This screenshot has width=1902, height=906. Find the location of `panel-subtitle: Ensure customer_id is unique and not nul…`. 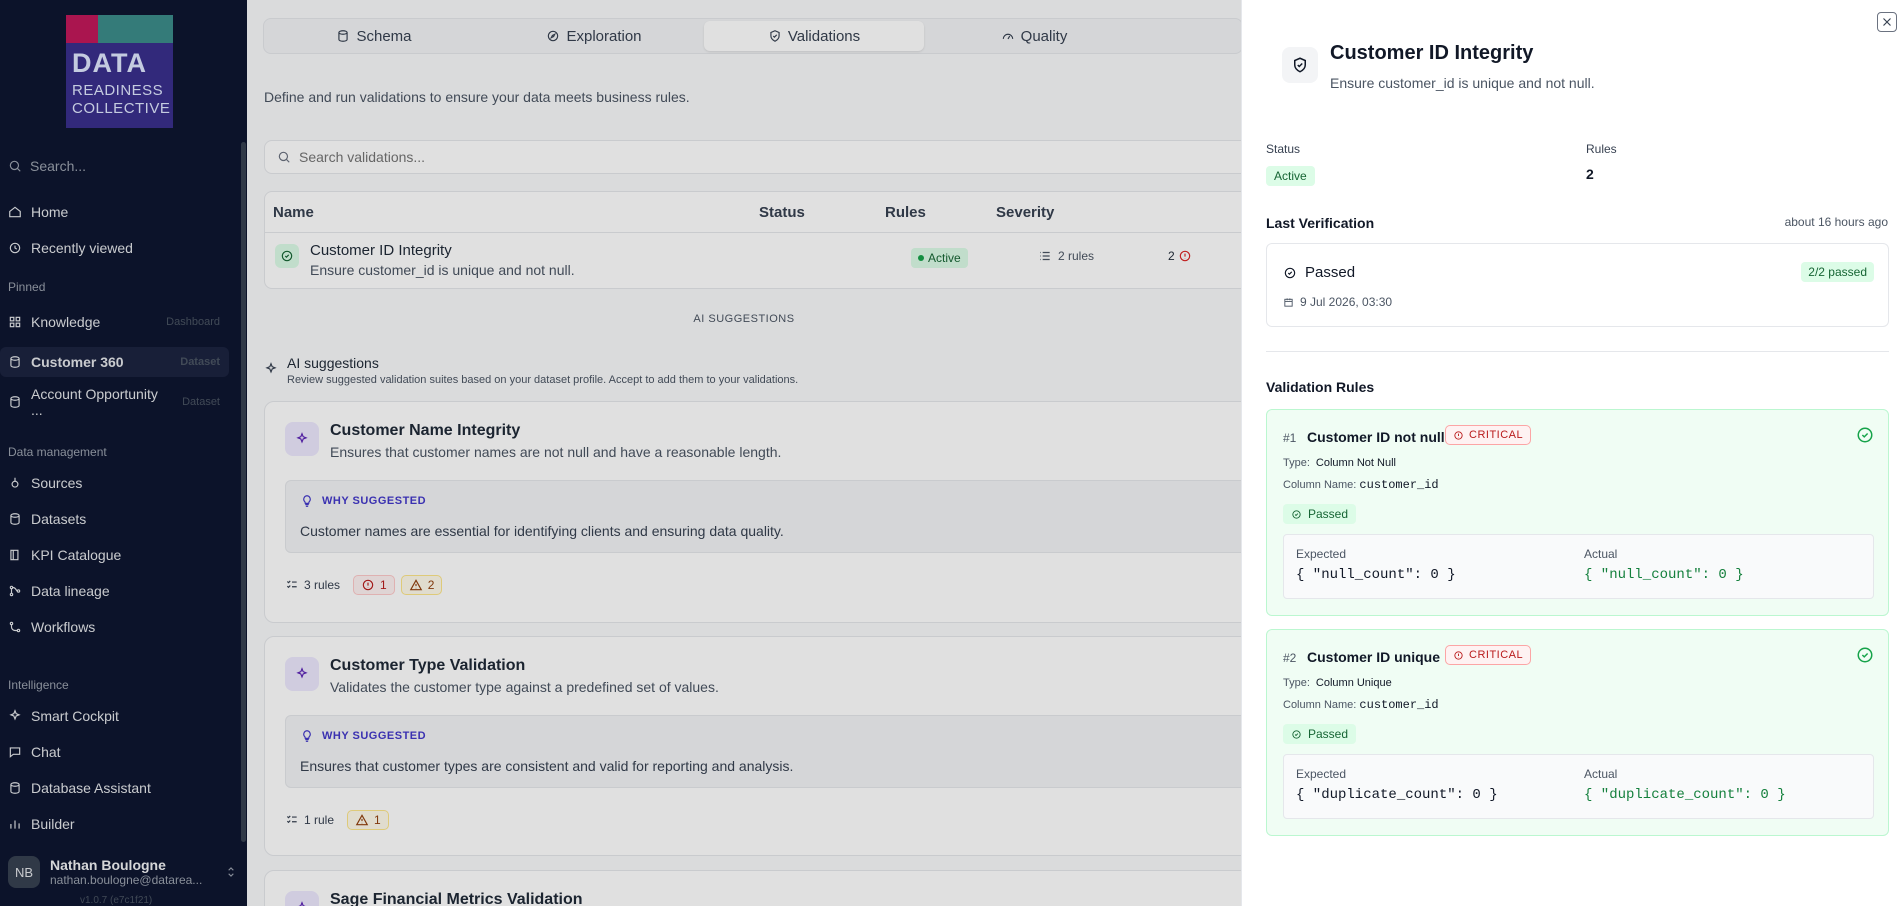

panel-subtitle: Ensure customer_id is unique and not nul… is located at coordinates (1462, 83).